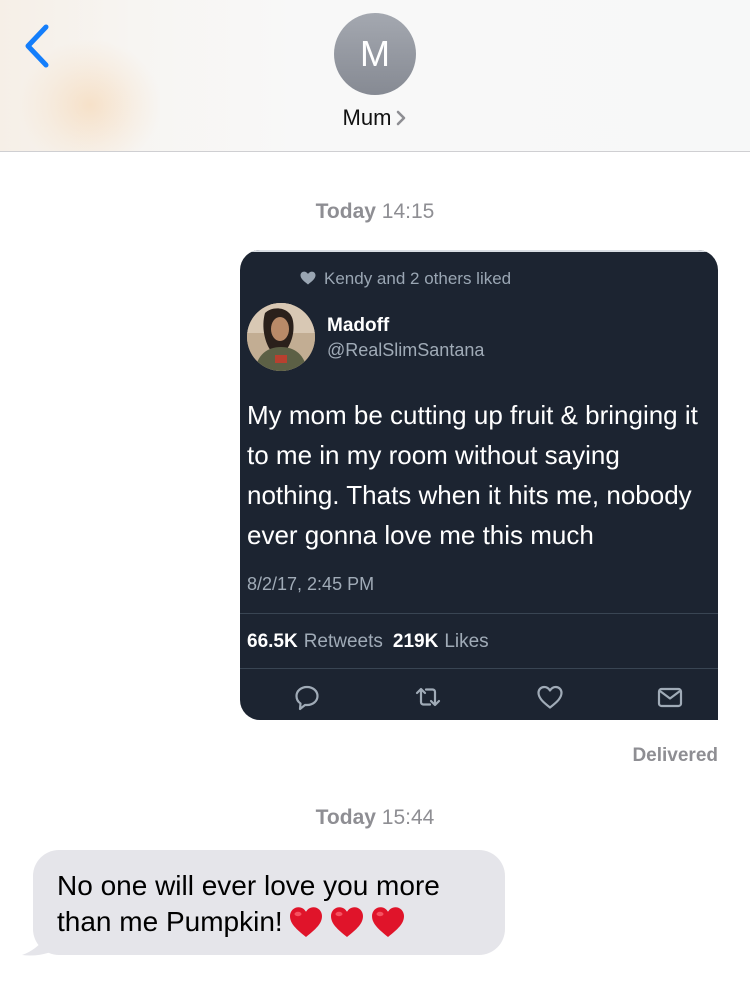 The height and width of the screenshot is (987, 750). I want to click on contact-name-button: Mum, so click(375, 118).